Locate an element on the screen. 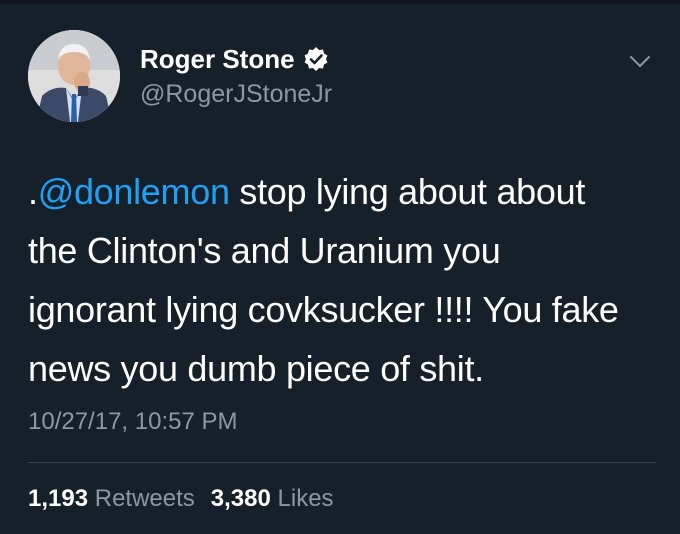 The height and width of the screenshot is (534, 680). tweet-line-1-text: stop lying about about is located at coordinates (407, 191).